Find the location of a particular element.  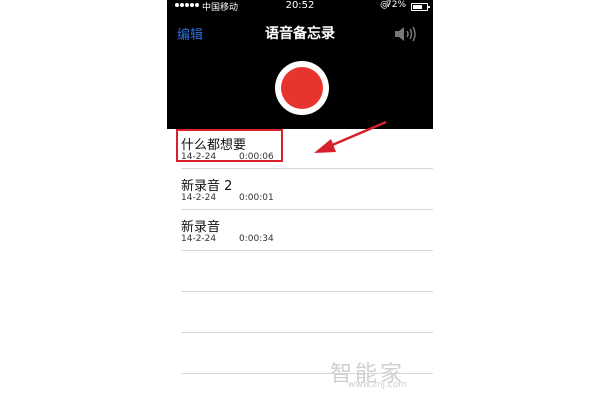

pointer-arrow-icon is located at coordinates (350, 136).